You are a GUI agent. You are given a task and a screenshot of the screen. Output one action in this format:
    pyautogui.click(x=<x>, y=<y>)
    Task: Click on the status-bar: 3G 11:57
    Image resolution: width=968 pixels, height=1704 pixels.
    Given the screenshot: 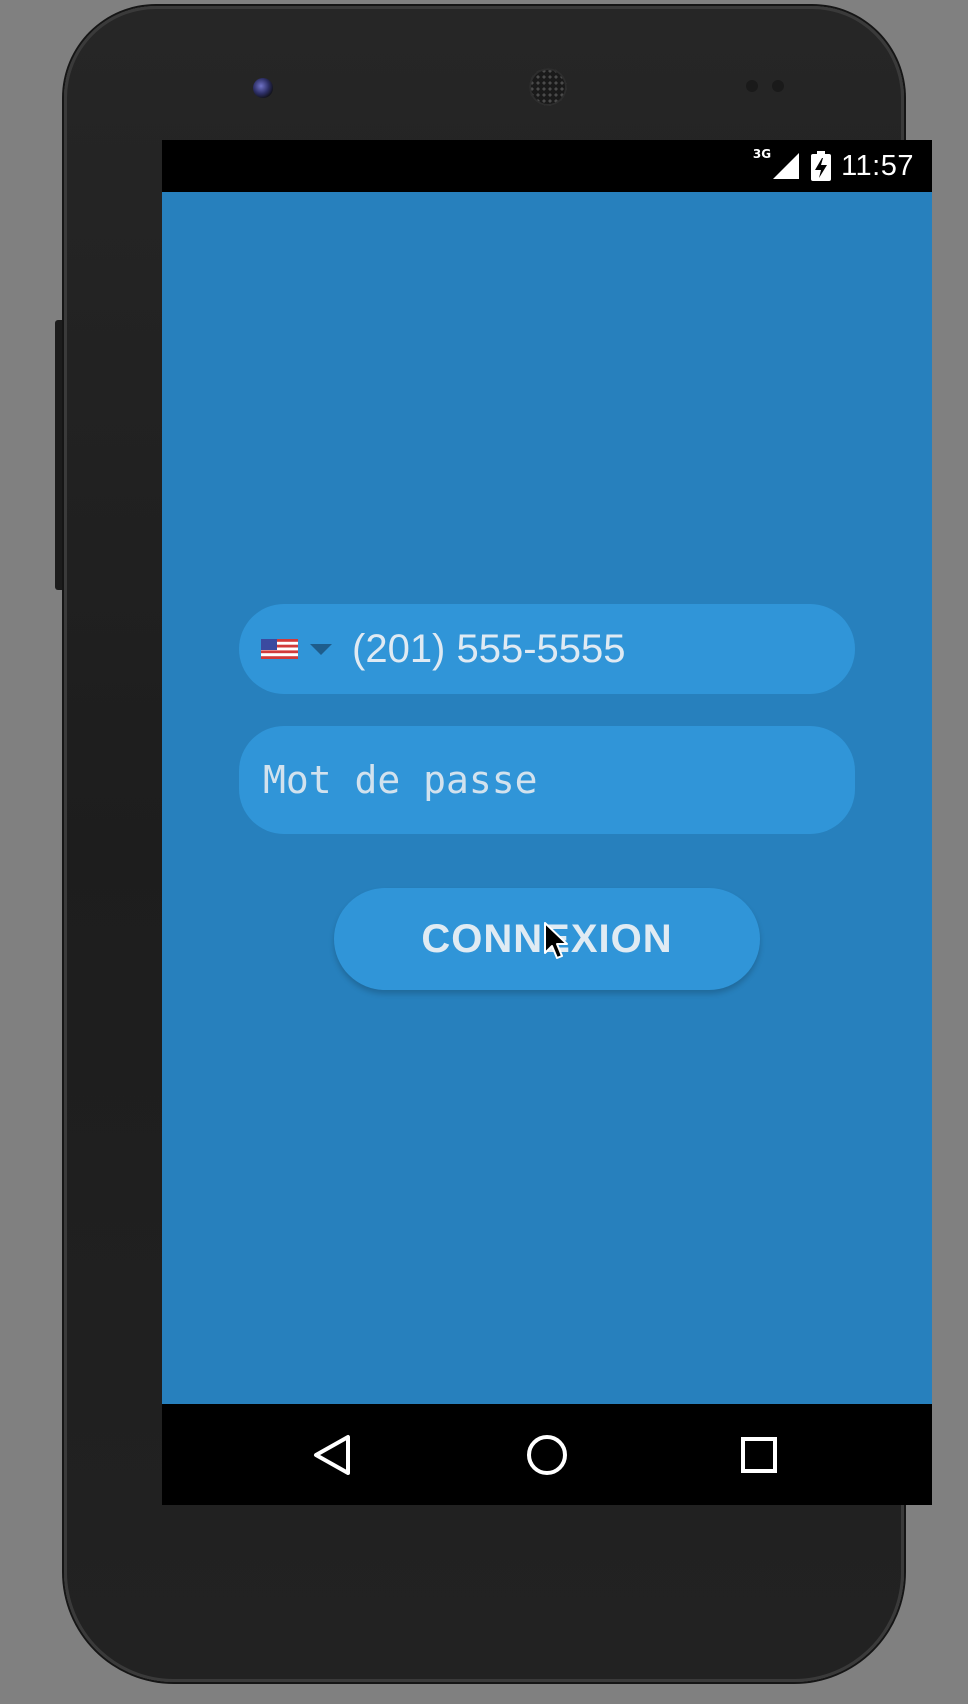 What is the action you would take?
    pyautogui.click(x=547, y=166)
    